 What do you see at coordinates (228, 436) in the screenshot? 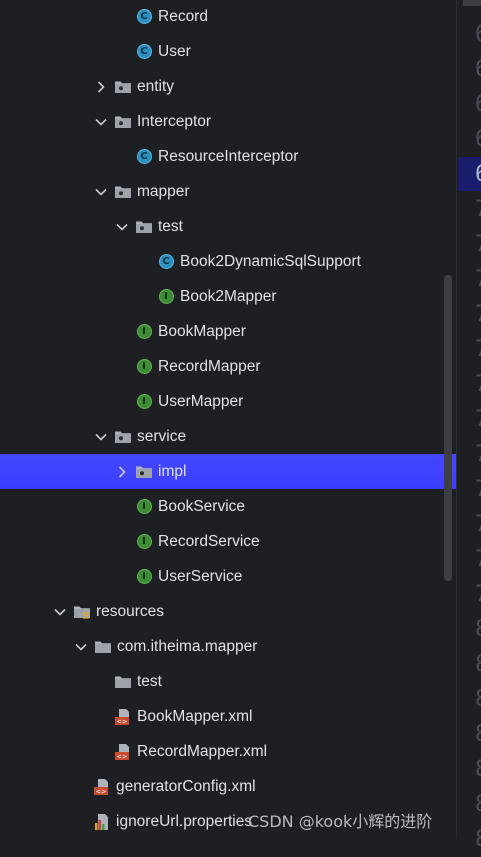
I see `tree-item-service: service` at bounding box center [228, 436].